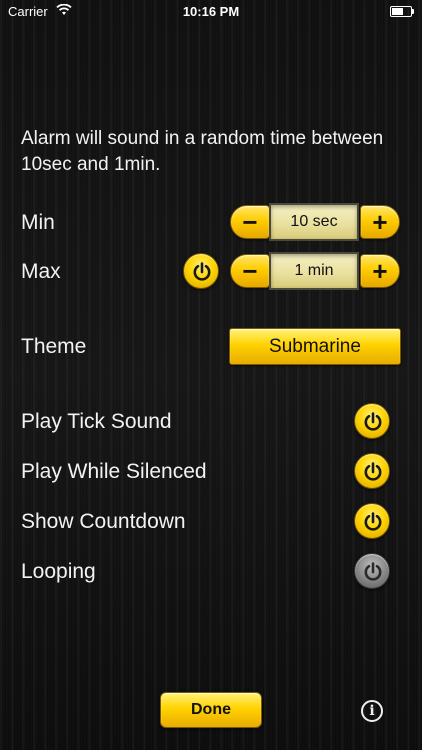 This screenshot has width=422, height=750. What do you see at coordinates (103, 521) in the screenshot?
I see `option-label-show-countdown: Show Countdown` at bounding box center [103, 521].